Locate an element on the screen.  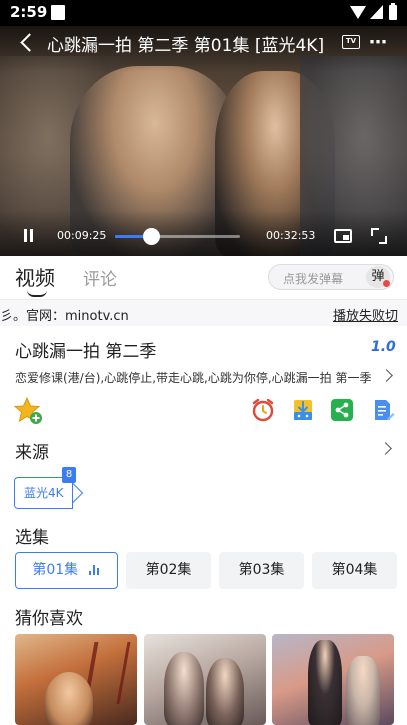
source-count-badge: 8 is located at coordinates (69, 475).